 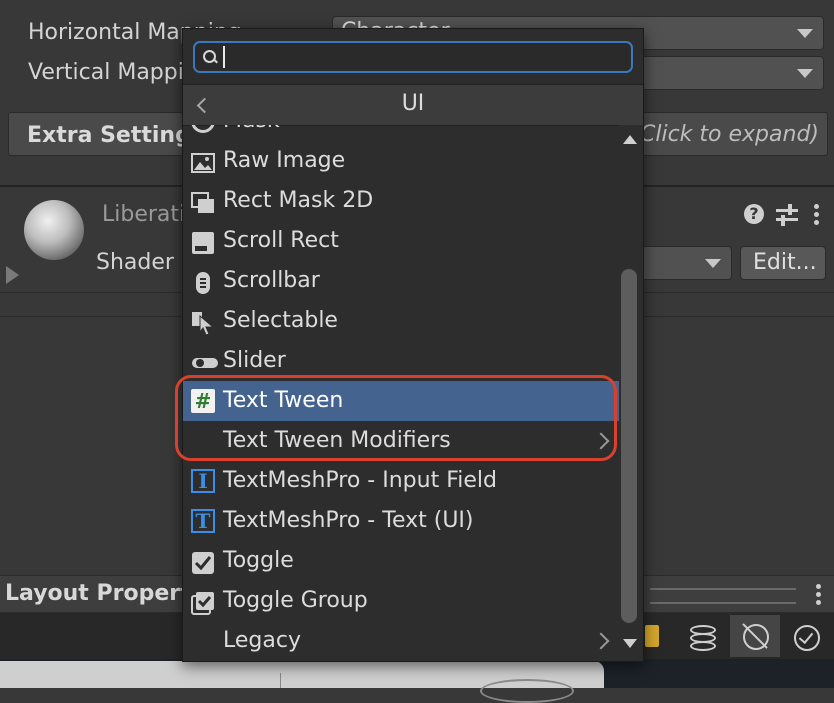 What do you see at coordinates (203, 281) in the screenshot?
I see `scrollbar-icon` at bounding box center [203, 281].